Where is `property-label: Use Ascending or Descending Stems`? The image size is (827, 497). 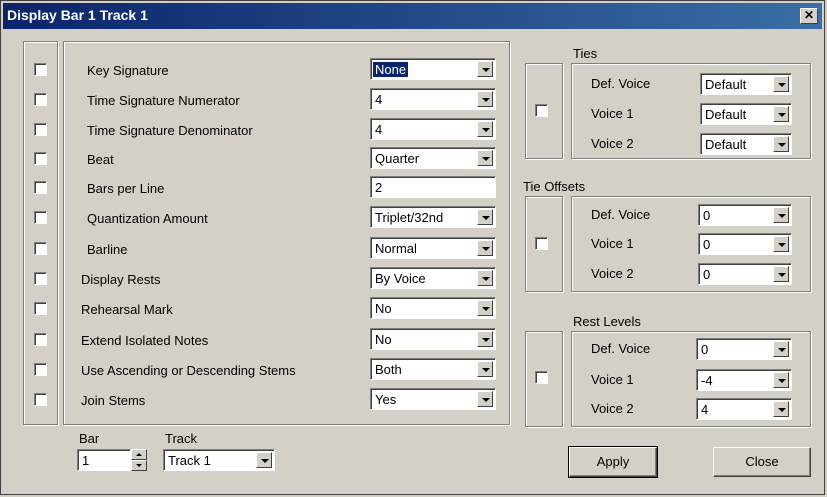 property-label: Use Ascending or Descending Stems is located at coordinates (188, 370).